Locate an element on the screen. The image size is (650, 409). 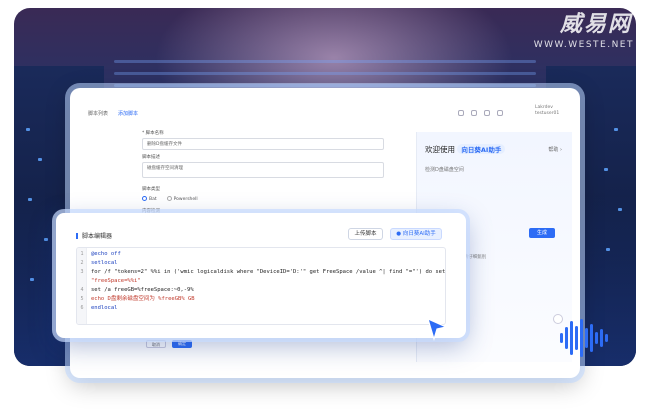
voice-wave-icon is located at coordinates (584, 338).